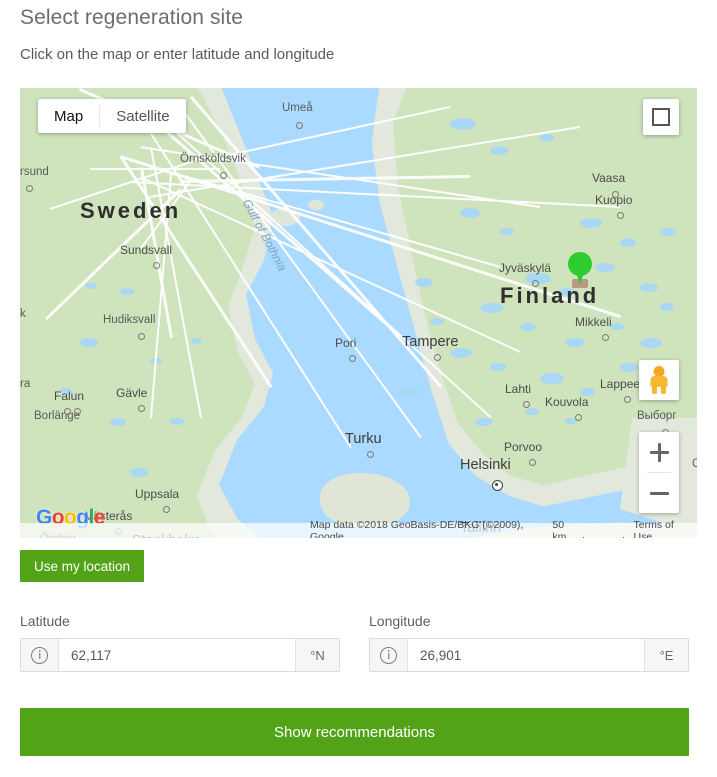 This screenshot has width=717, height=777. I want to click on latitude-info-addon, so click(40, 655).